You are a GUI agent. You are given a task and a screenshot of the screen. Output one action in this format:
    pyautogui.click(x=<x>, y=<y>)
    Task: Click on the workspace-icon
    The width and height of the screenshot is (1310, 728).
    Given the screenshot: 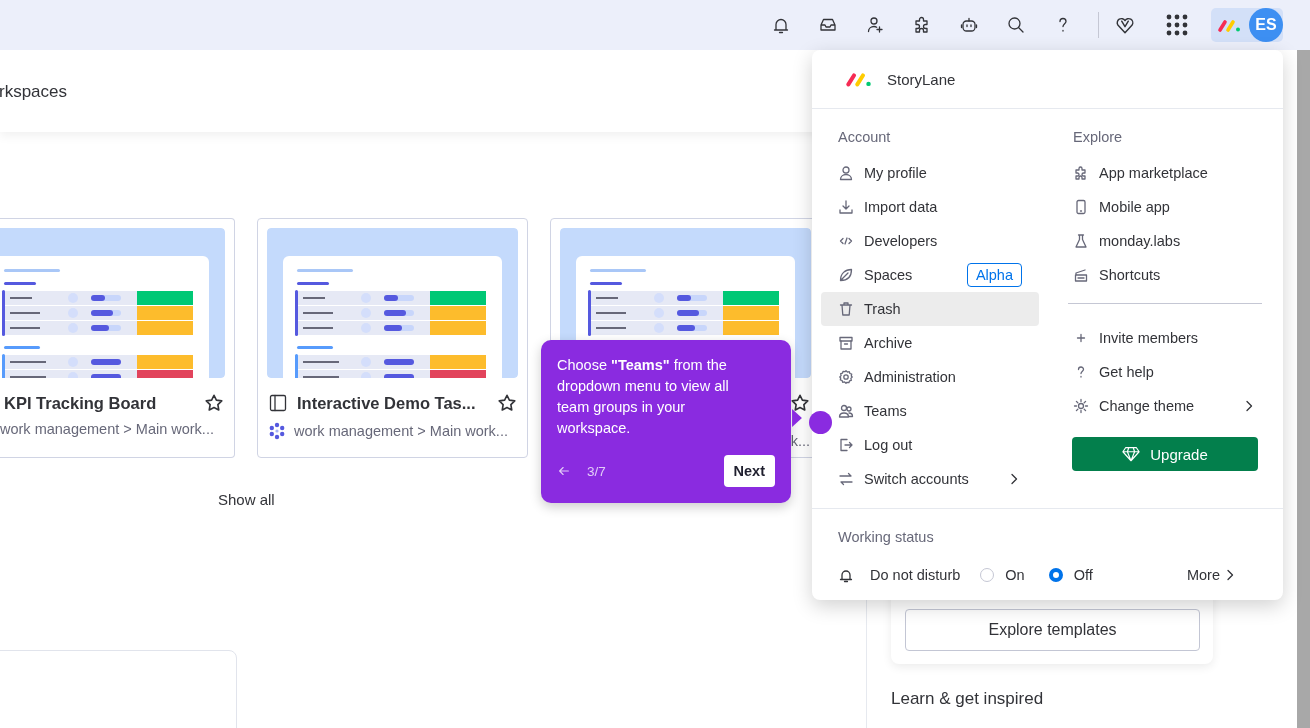 What is the action you would take?
    pyautogui.click(x=277, y=431)
    